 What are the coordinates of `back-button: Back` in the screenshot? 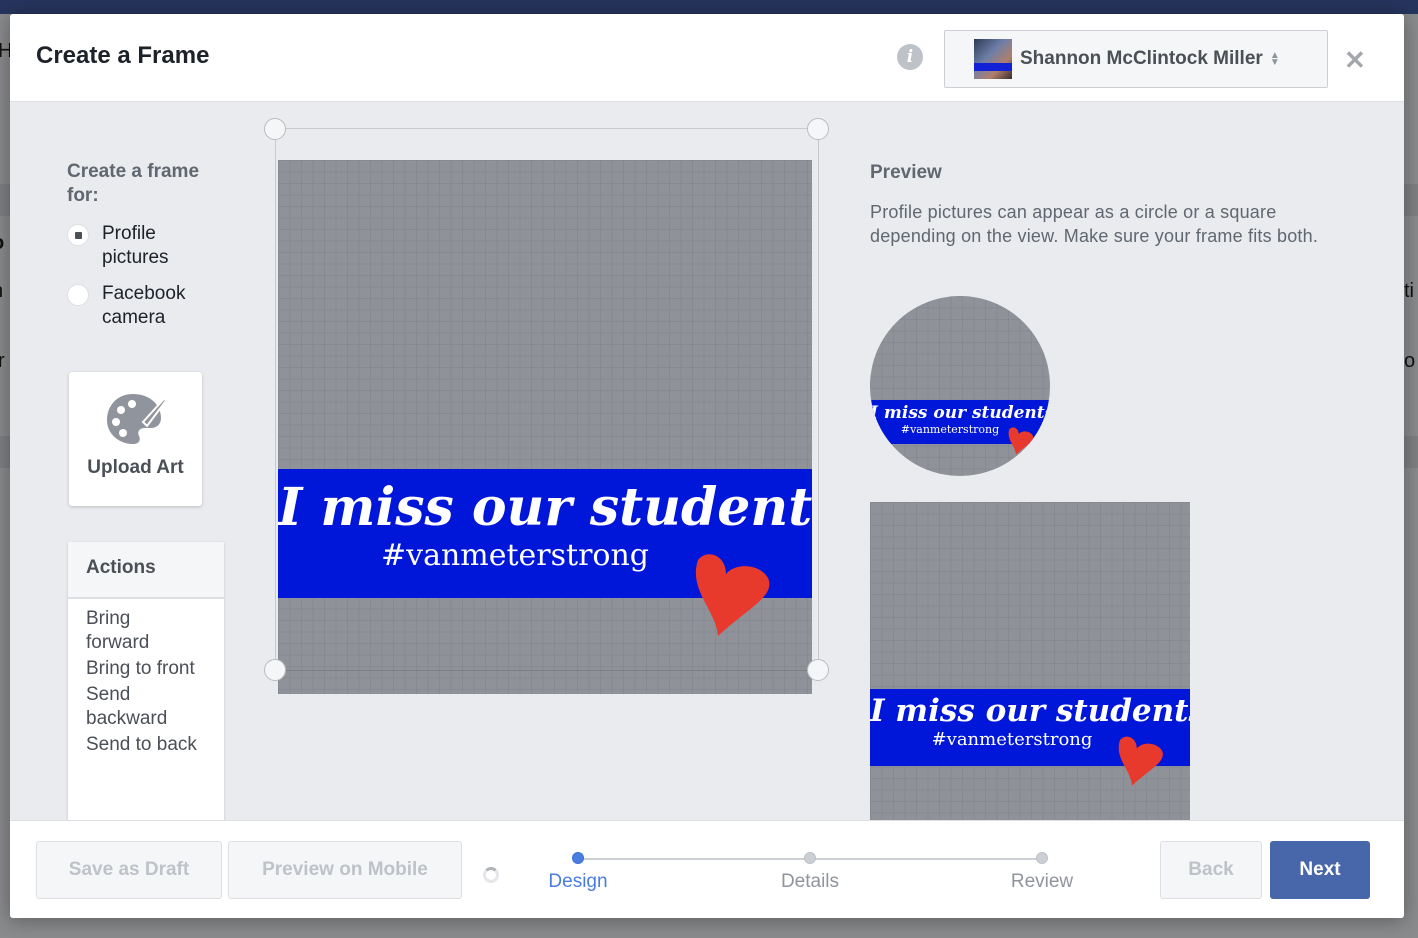 It's located at (1211, 870).